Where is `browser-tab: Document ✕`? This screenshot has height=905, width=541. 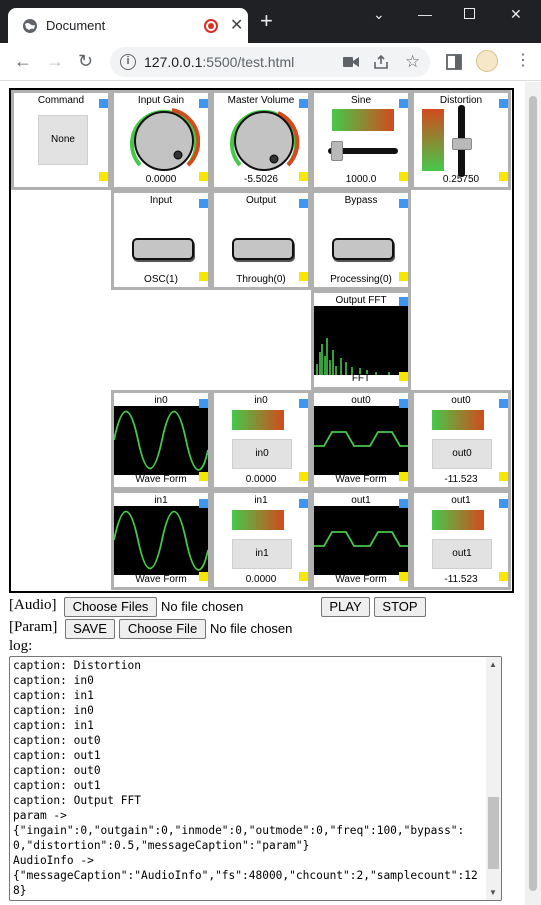
browser-tab: Document ✕ is located at coordinates (128, 25).